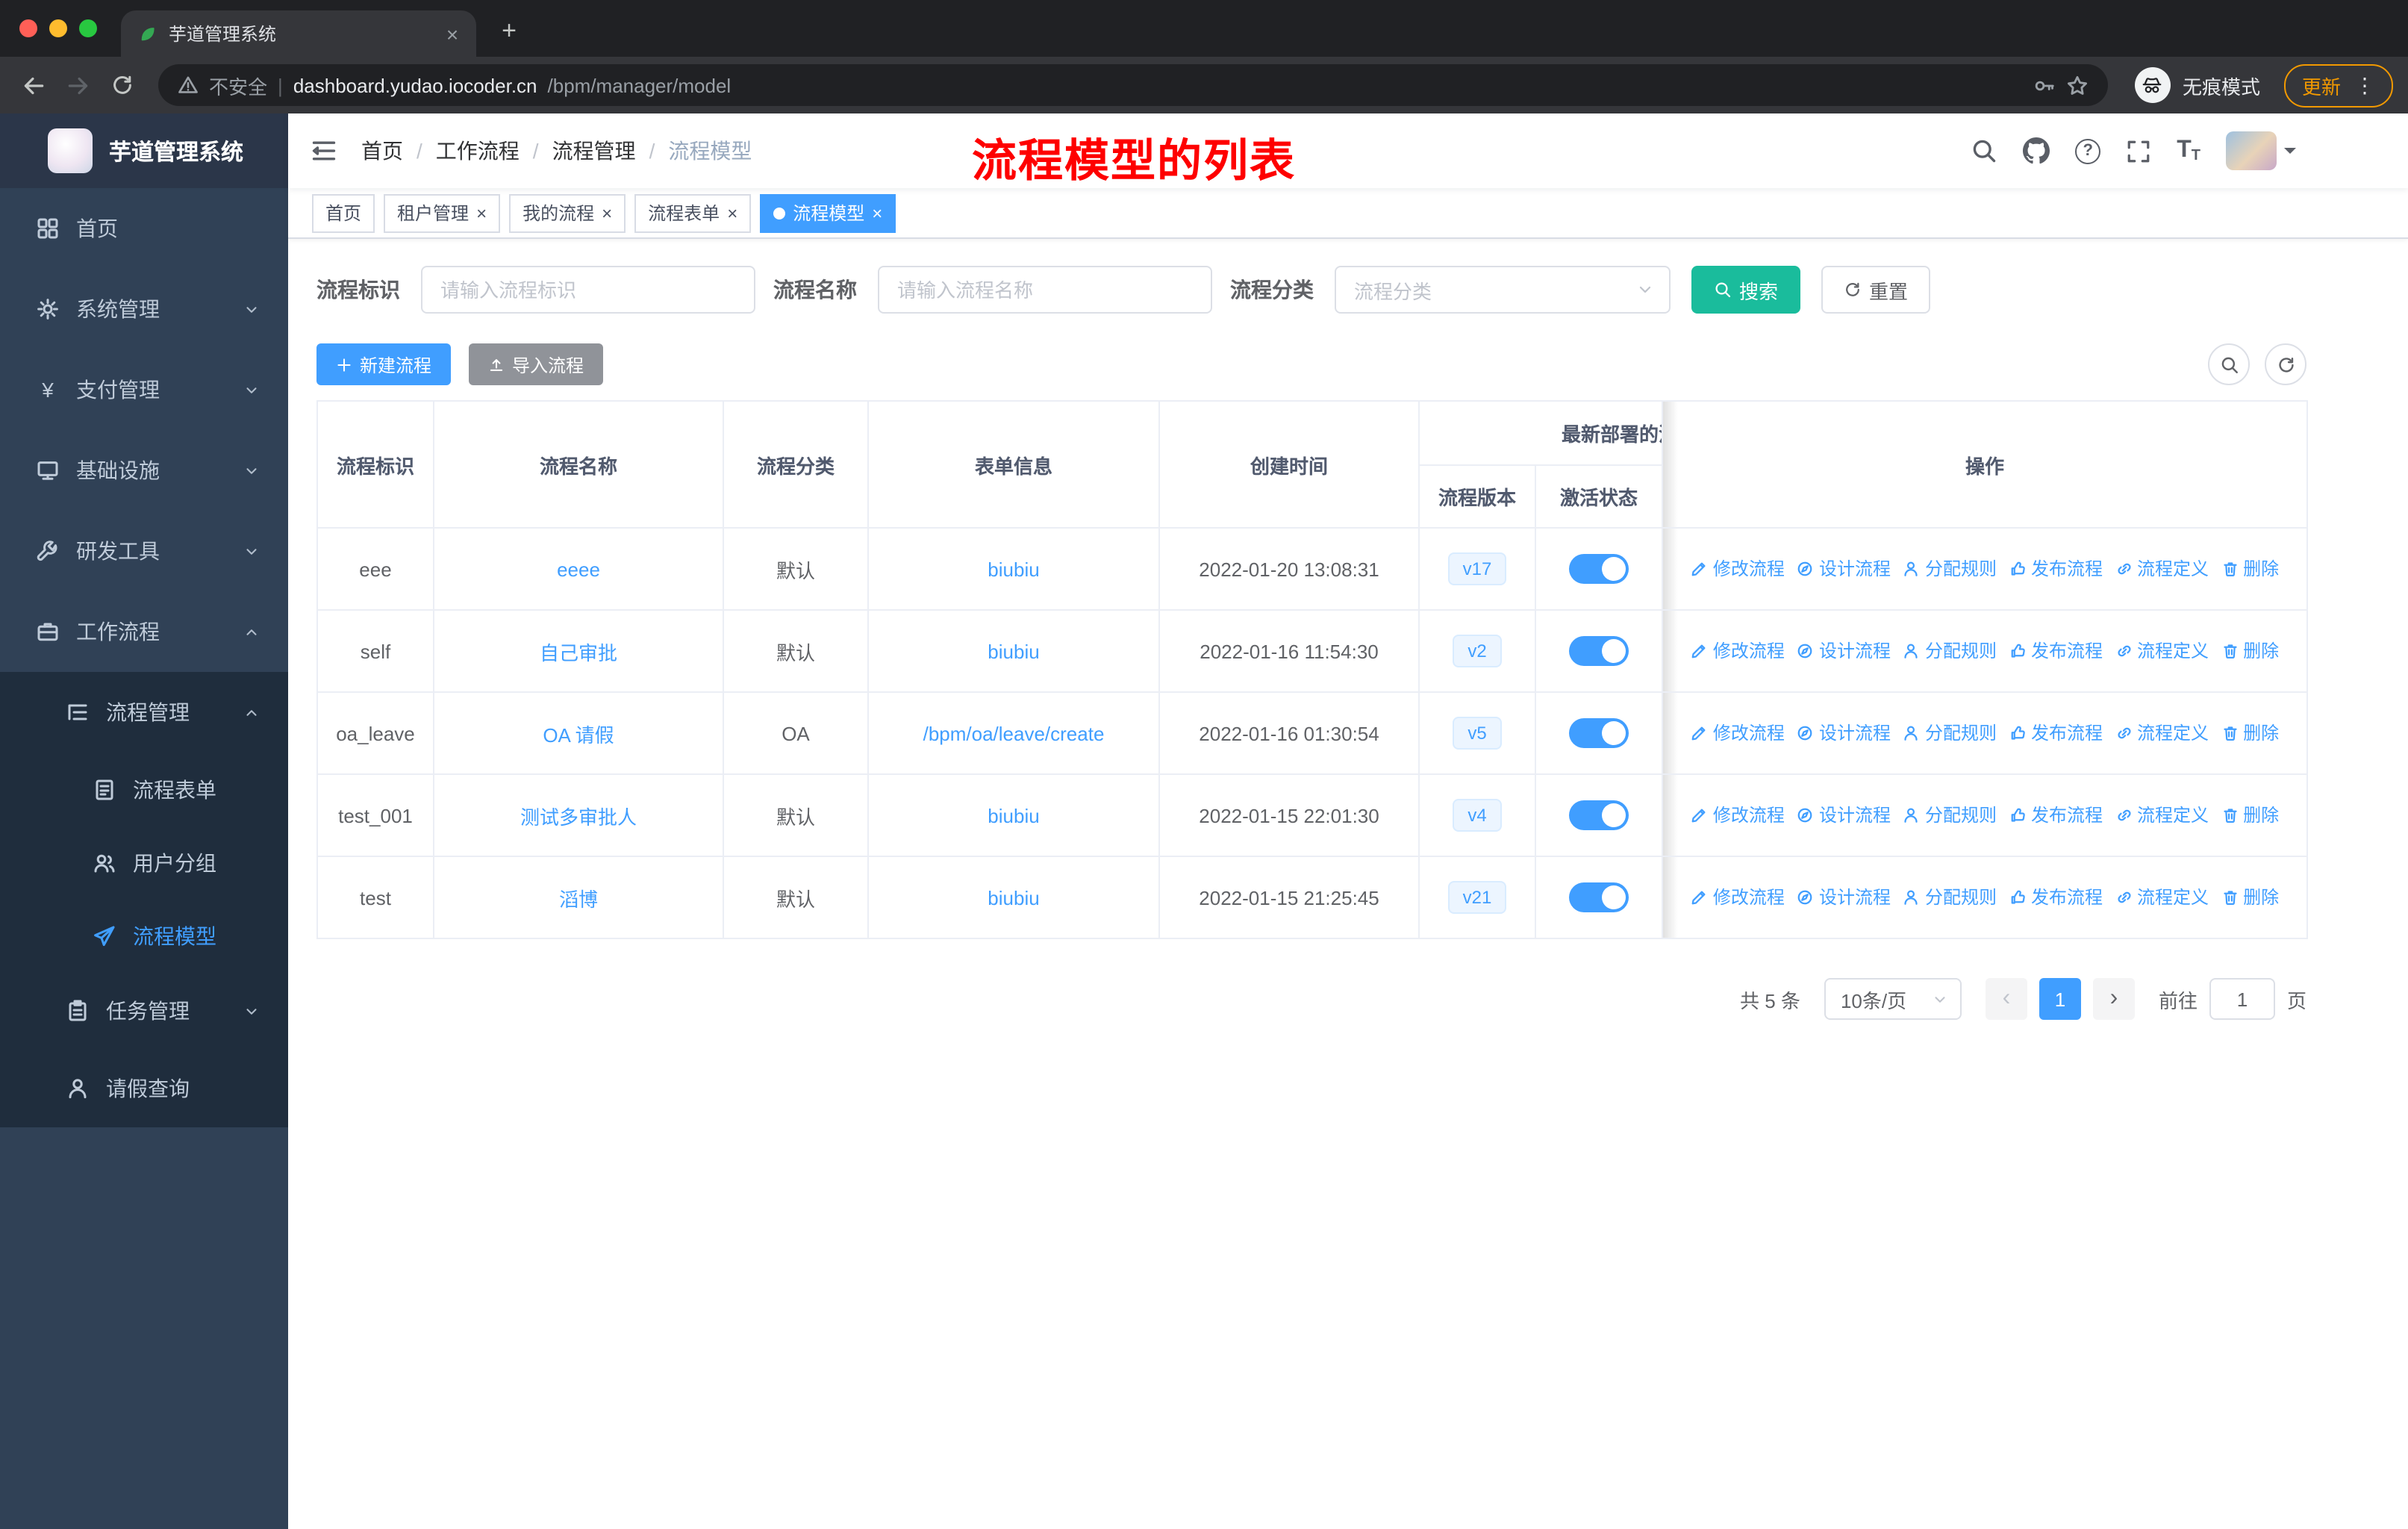  Describe the element at coordinates (2242, 999) in the screenshot. I see `goto-page-input` at that location.